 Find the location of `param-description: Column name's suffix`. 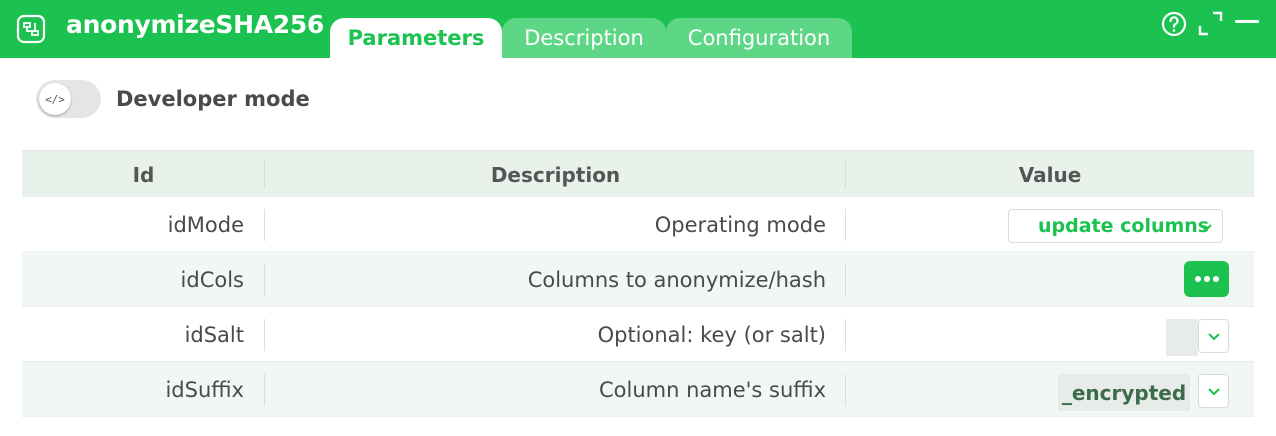

param-description: Column name's suffix is located at coordinates (712, 389).